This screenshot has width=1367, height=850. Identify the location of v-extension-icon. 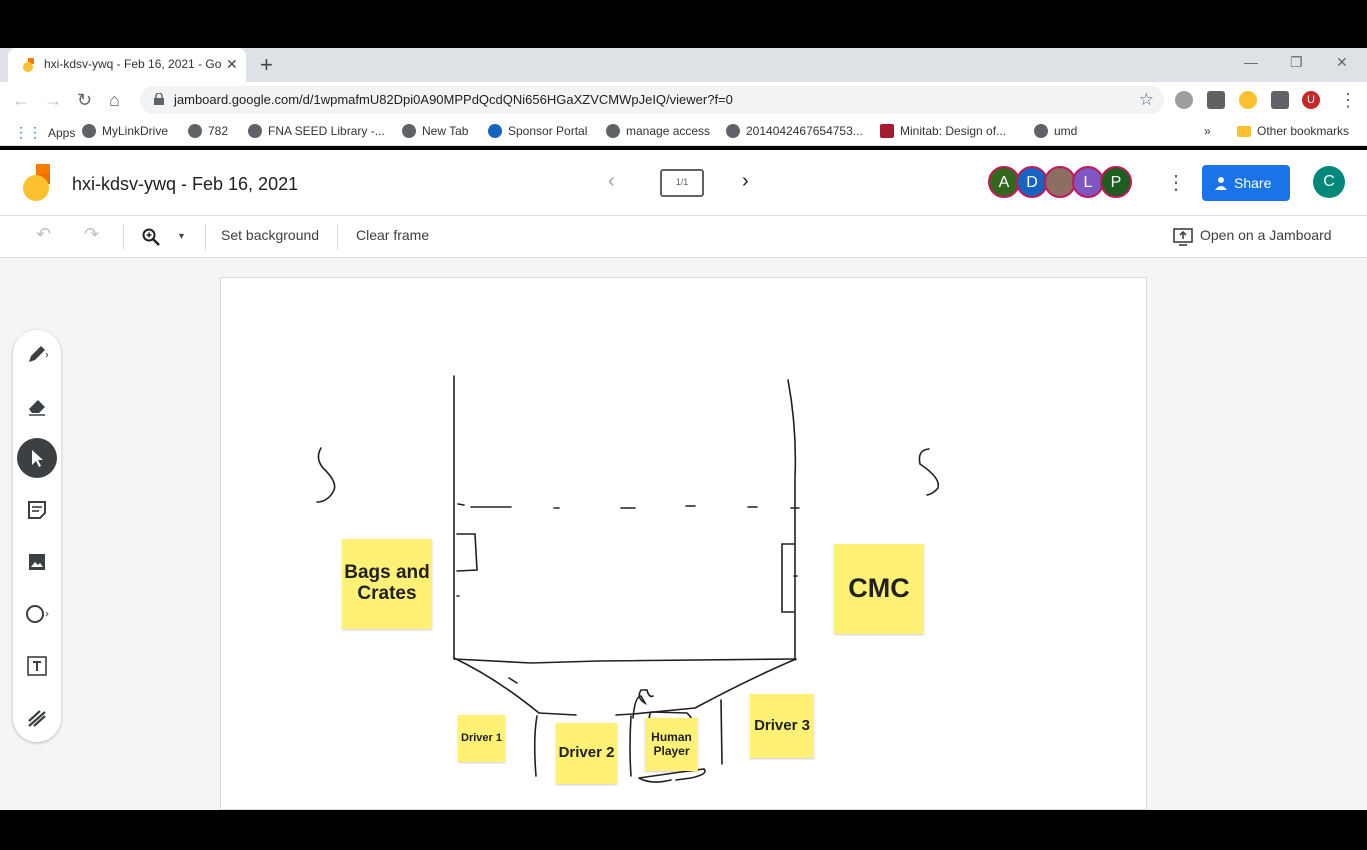
(1248, 100).